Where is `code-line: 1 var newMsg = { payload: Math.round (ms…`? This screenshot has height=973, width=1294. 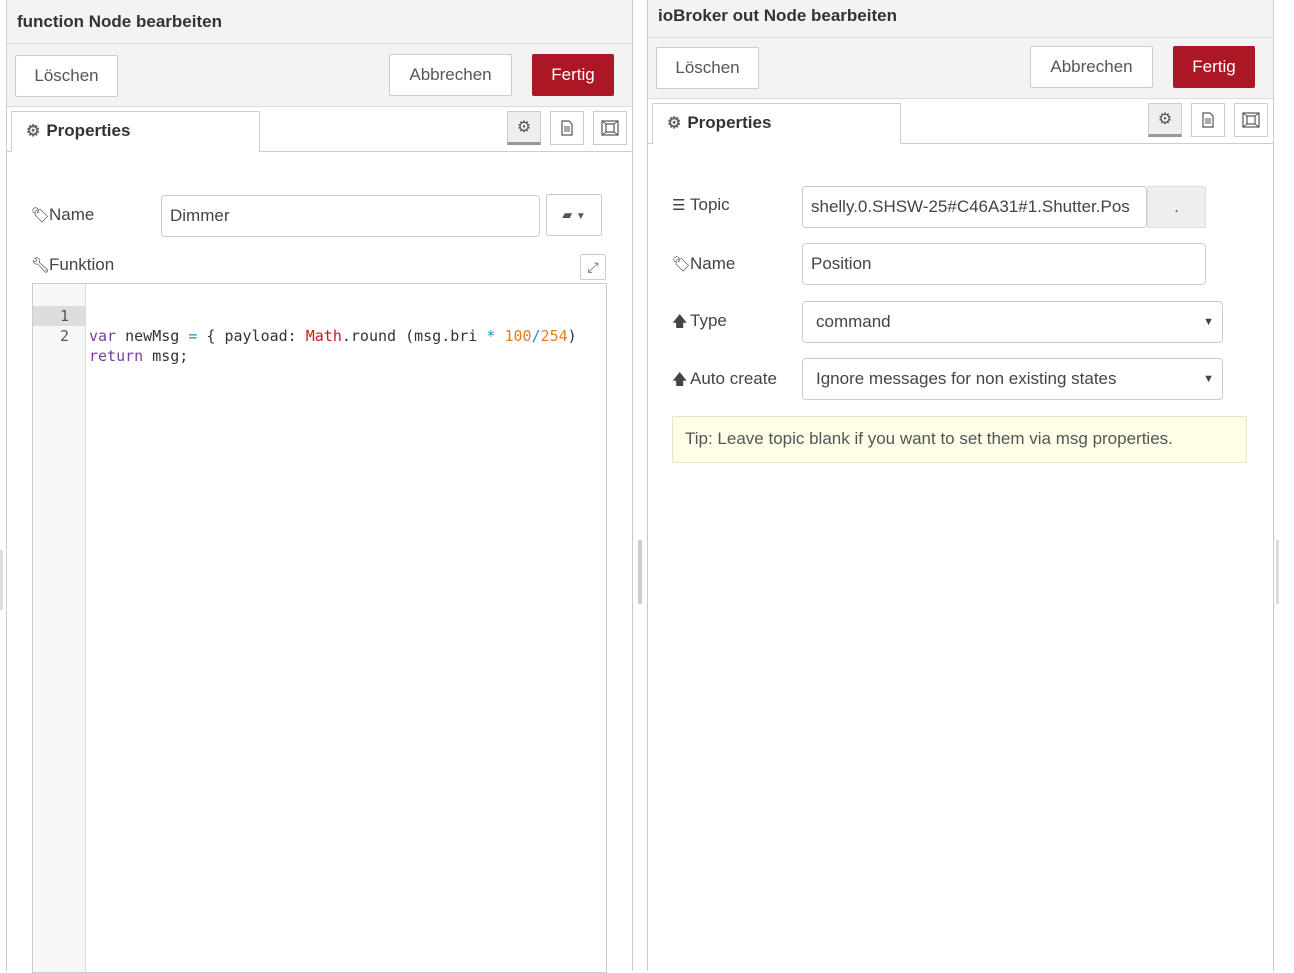 code-line: 1 var newMsg = { payload: Math.round (ms… is located at coordinates (319, 315).